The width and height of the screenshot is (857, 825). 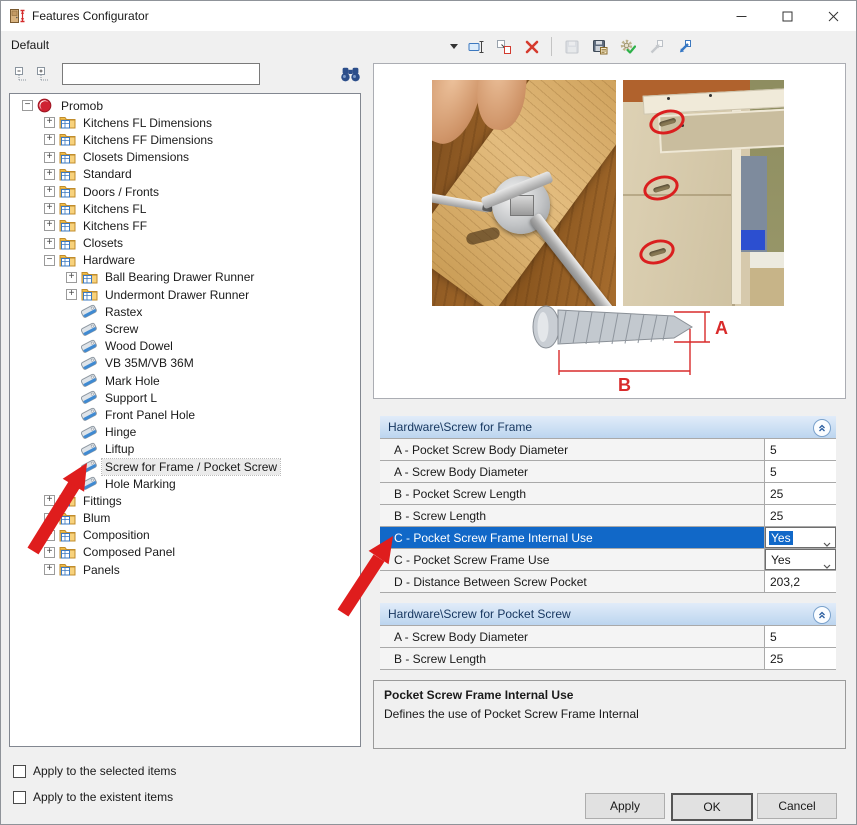 I want to click on duplicate-profile-icon, so click(x=503, y=46).